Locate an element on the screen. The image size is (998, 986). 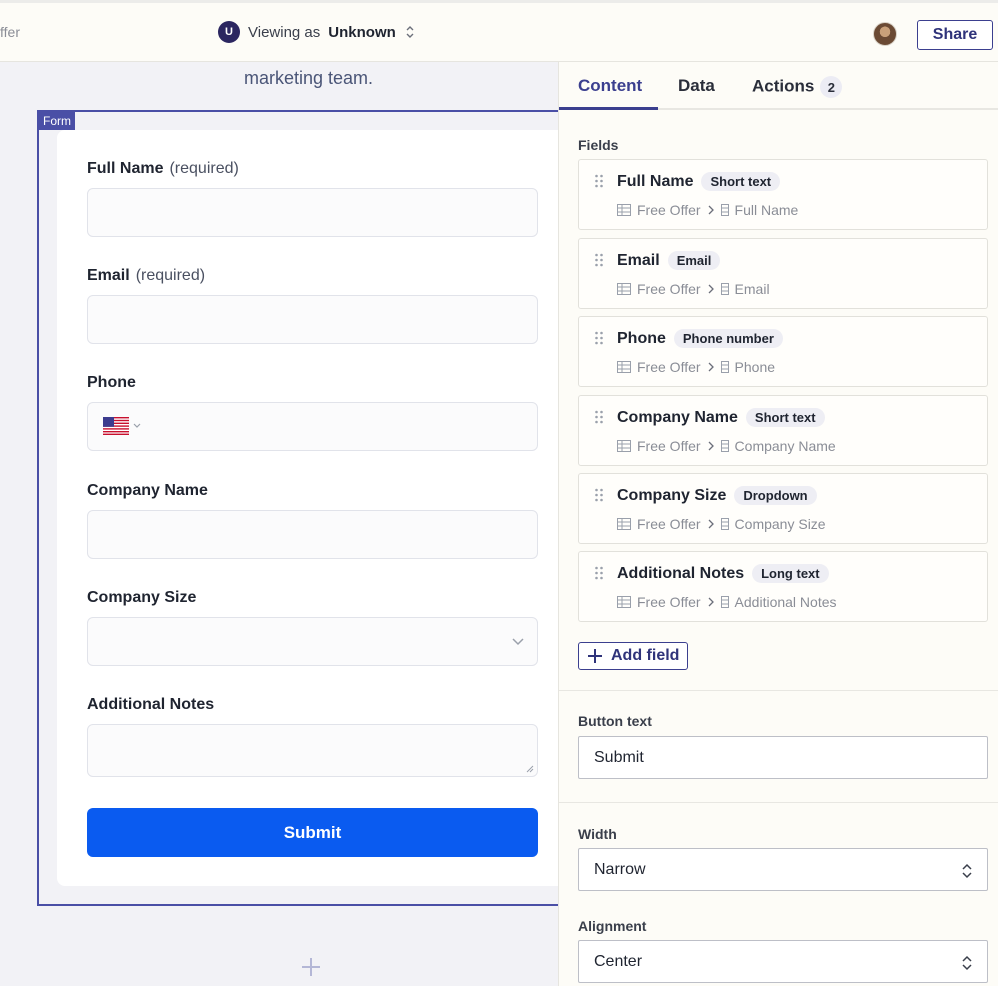
top-bar: ffer U Viewing as Unknown Share is located at coordinates (499, 31).